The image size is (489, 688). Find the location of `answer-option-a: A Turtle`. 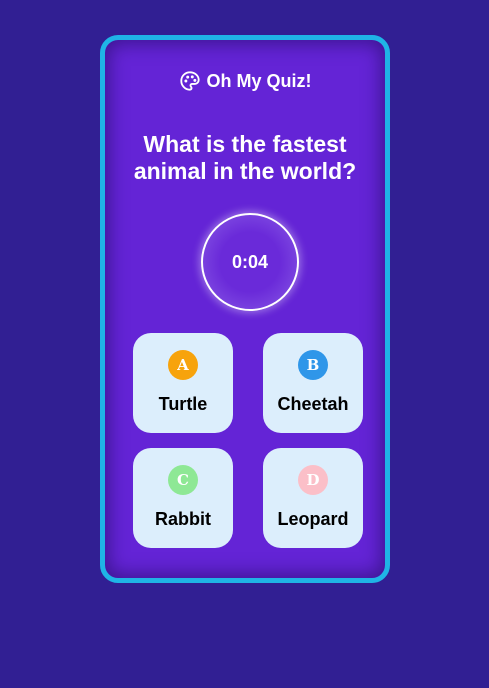

answer-option-a: A Turtle is located at coordinates (183, 383).